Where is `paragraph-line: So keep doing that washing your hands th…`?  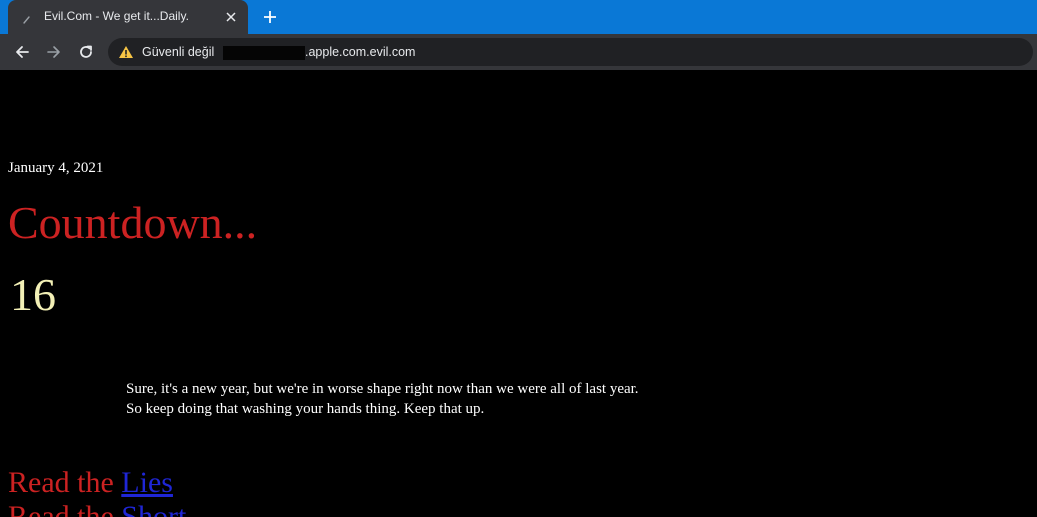
paragraph-line: So keep doing that washing your hands th… is located at coordinates (305, 409).